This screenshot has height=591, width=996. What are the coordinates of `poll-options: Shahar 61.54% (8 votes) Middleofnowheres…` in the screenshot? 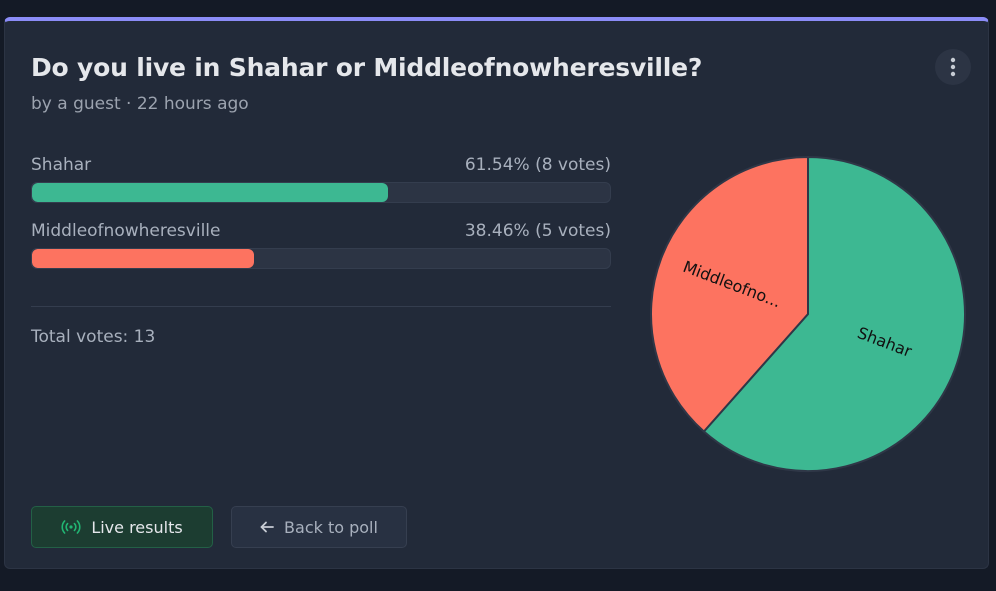 It's located at (321, 219).